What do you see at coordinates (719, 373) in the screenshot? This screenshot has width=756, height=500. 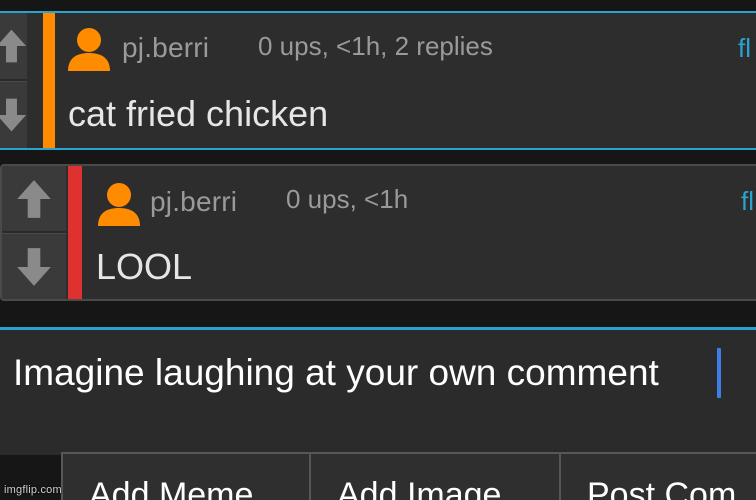 I see `text-cursor` at bounding box center [719, 373].